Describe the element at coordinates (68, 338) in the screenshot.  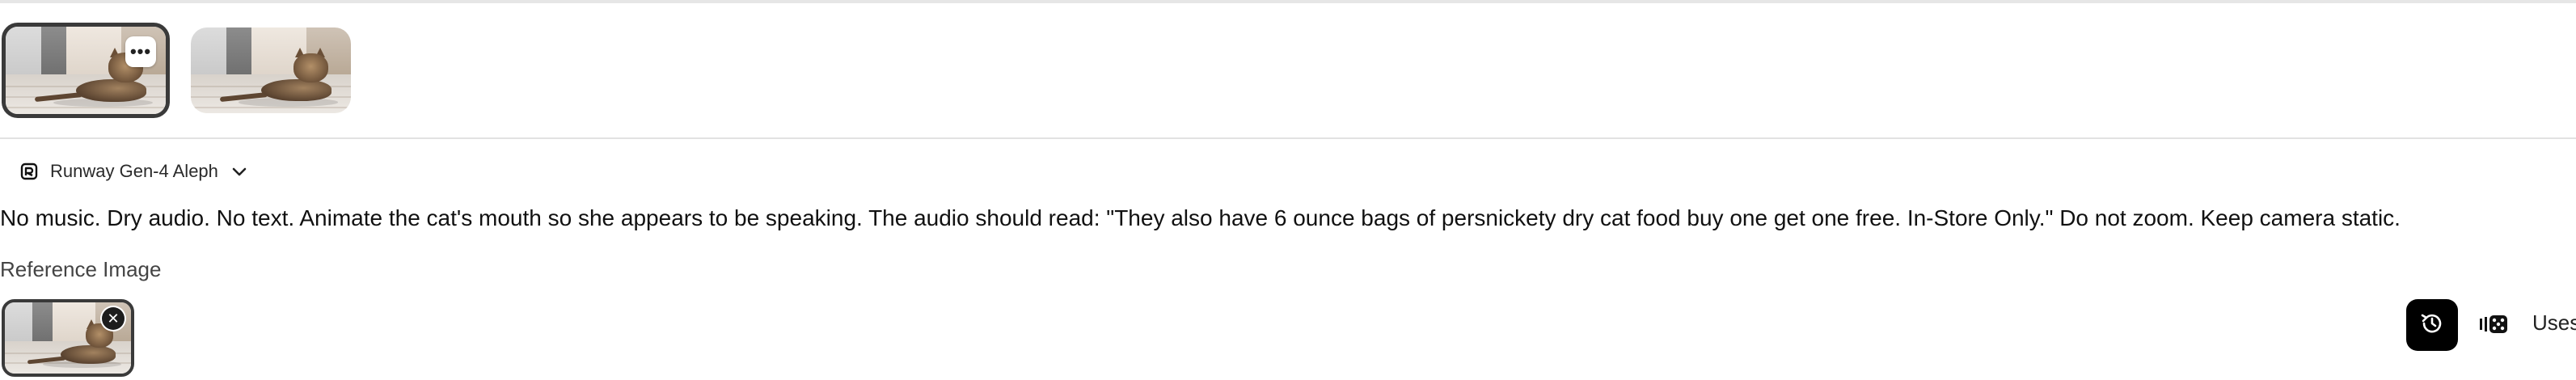
I see `reference-image-thumbnail: ✕` at that location.